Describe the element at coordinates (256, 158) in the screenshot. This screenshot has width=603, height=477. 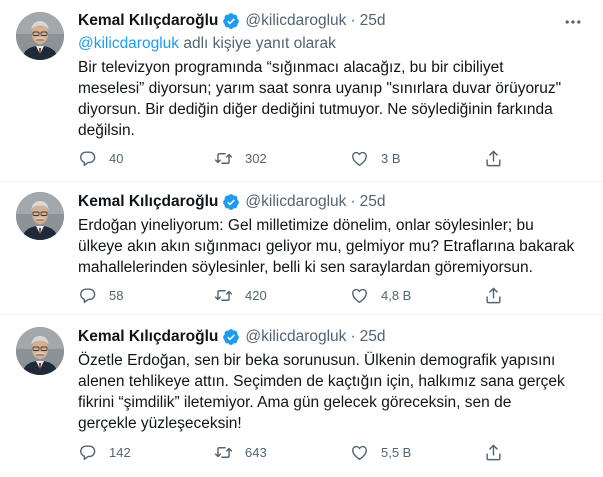
I see `retweet-count: 302` at that location.